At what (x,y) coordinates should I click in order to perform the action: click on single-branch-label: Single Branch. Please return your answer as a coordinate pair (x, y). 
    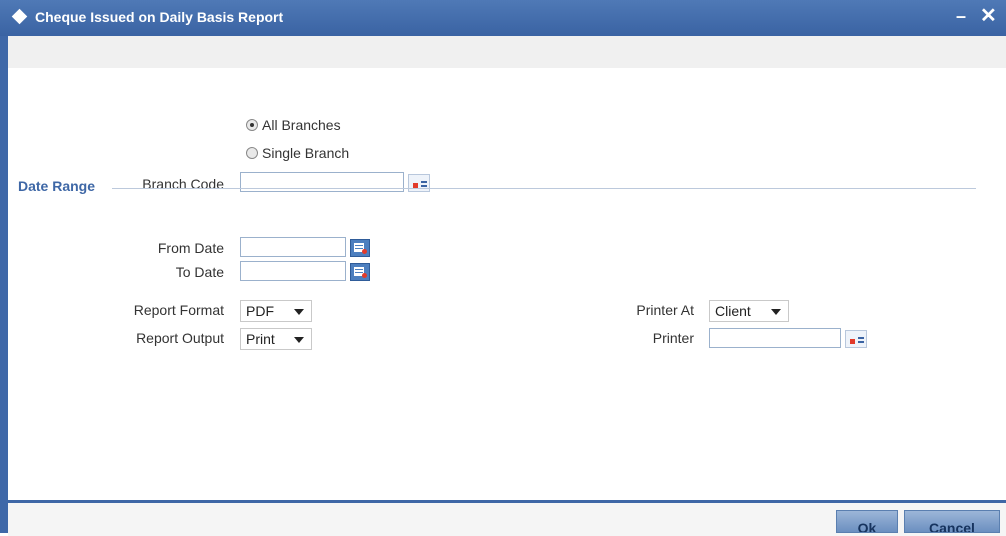
    Looking at the image, I should click on (306, 153).